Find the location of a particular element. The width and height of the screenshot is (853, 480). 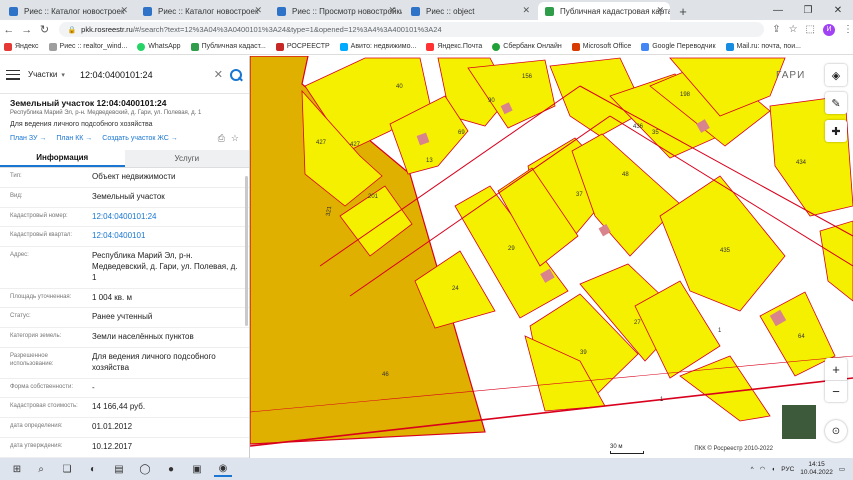

parcel-label: 29 is located at coordinates (511, 249).